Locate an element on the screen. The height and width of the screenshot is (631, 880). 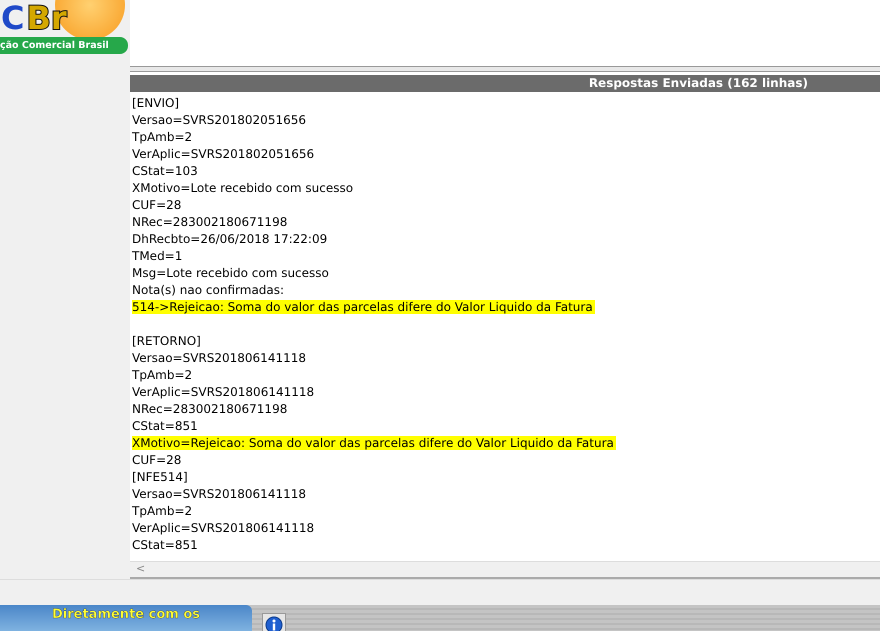
log-line: Msg=Lote recebido com sucesso is located at coordinates (231, 273).